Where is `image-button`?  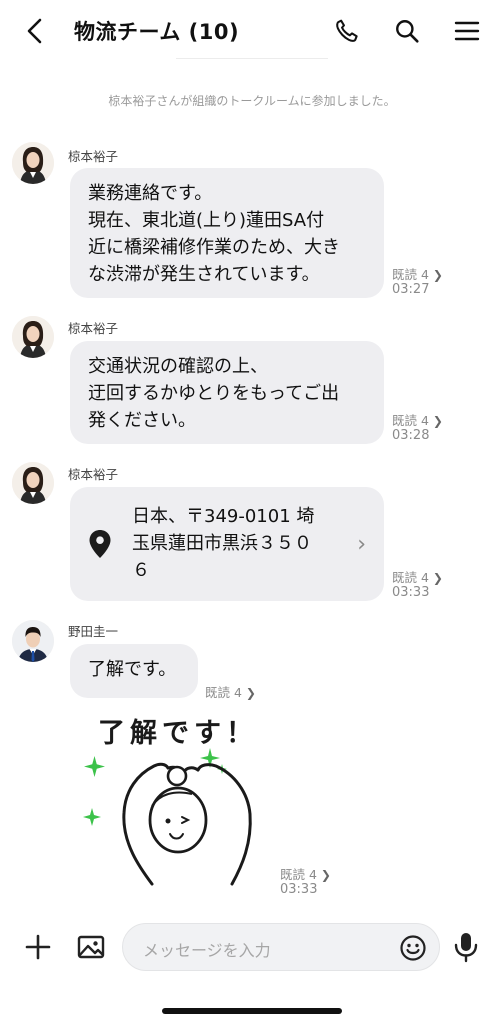 image-button is located at coordinates (91, 947).